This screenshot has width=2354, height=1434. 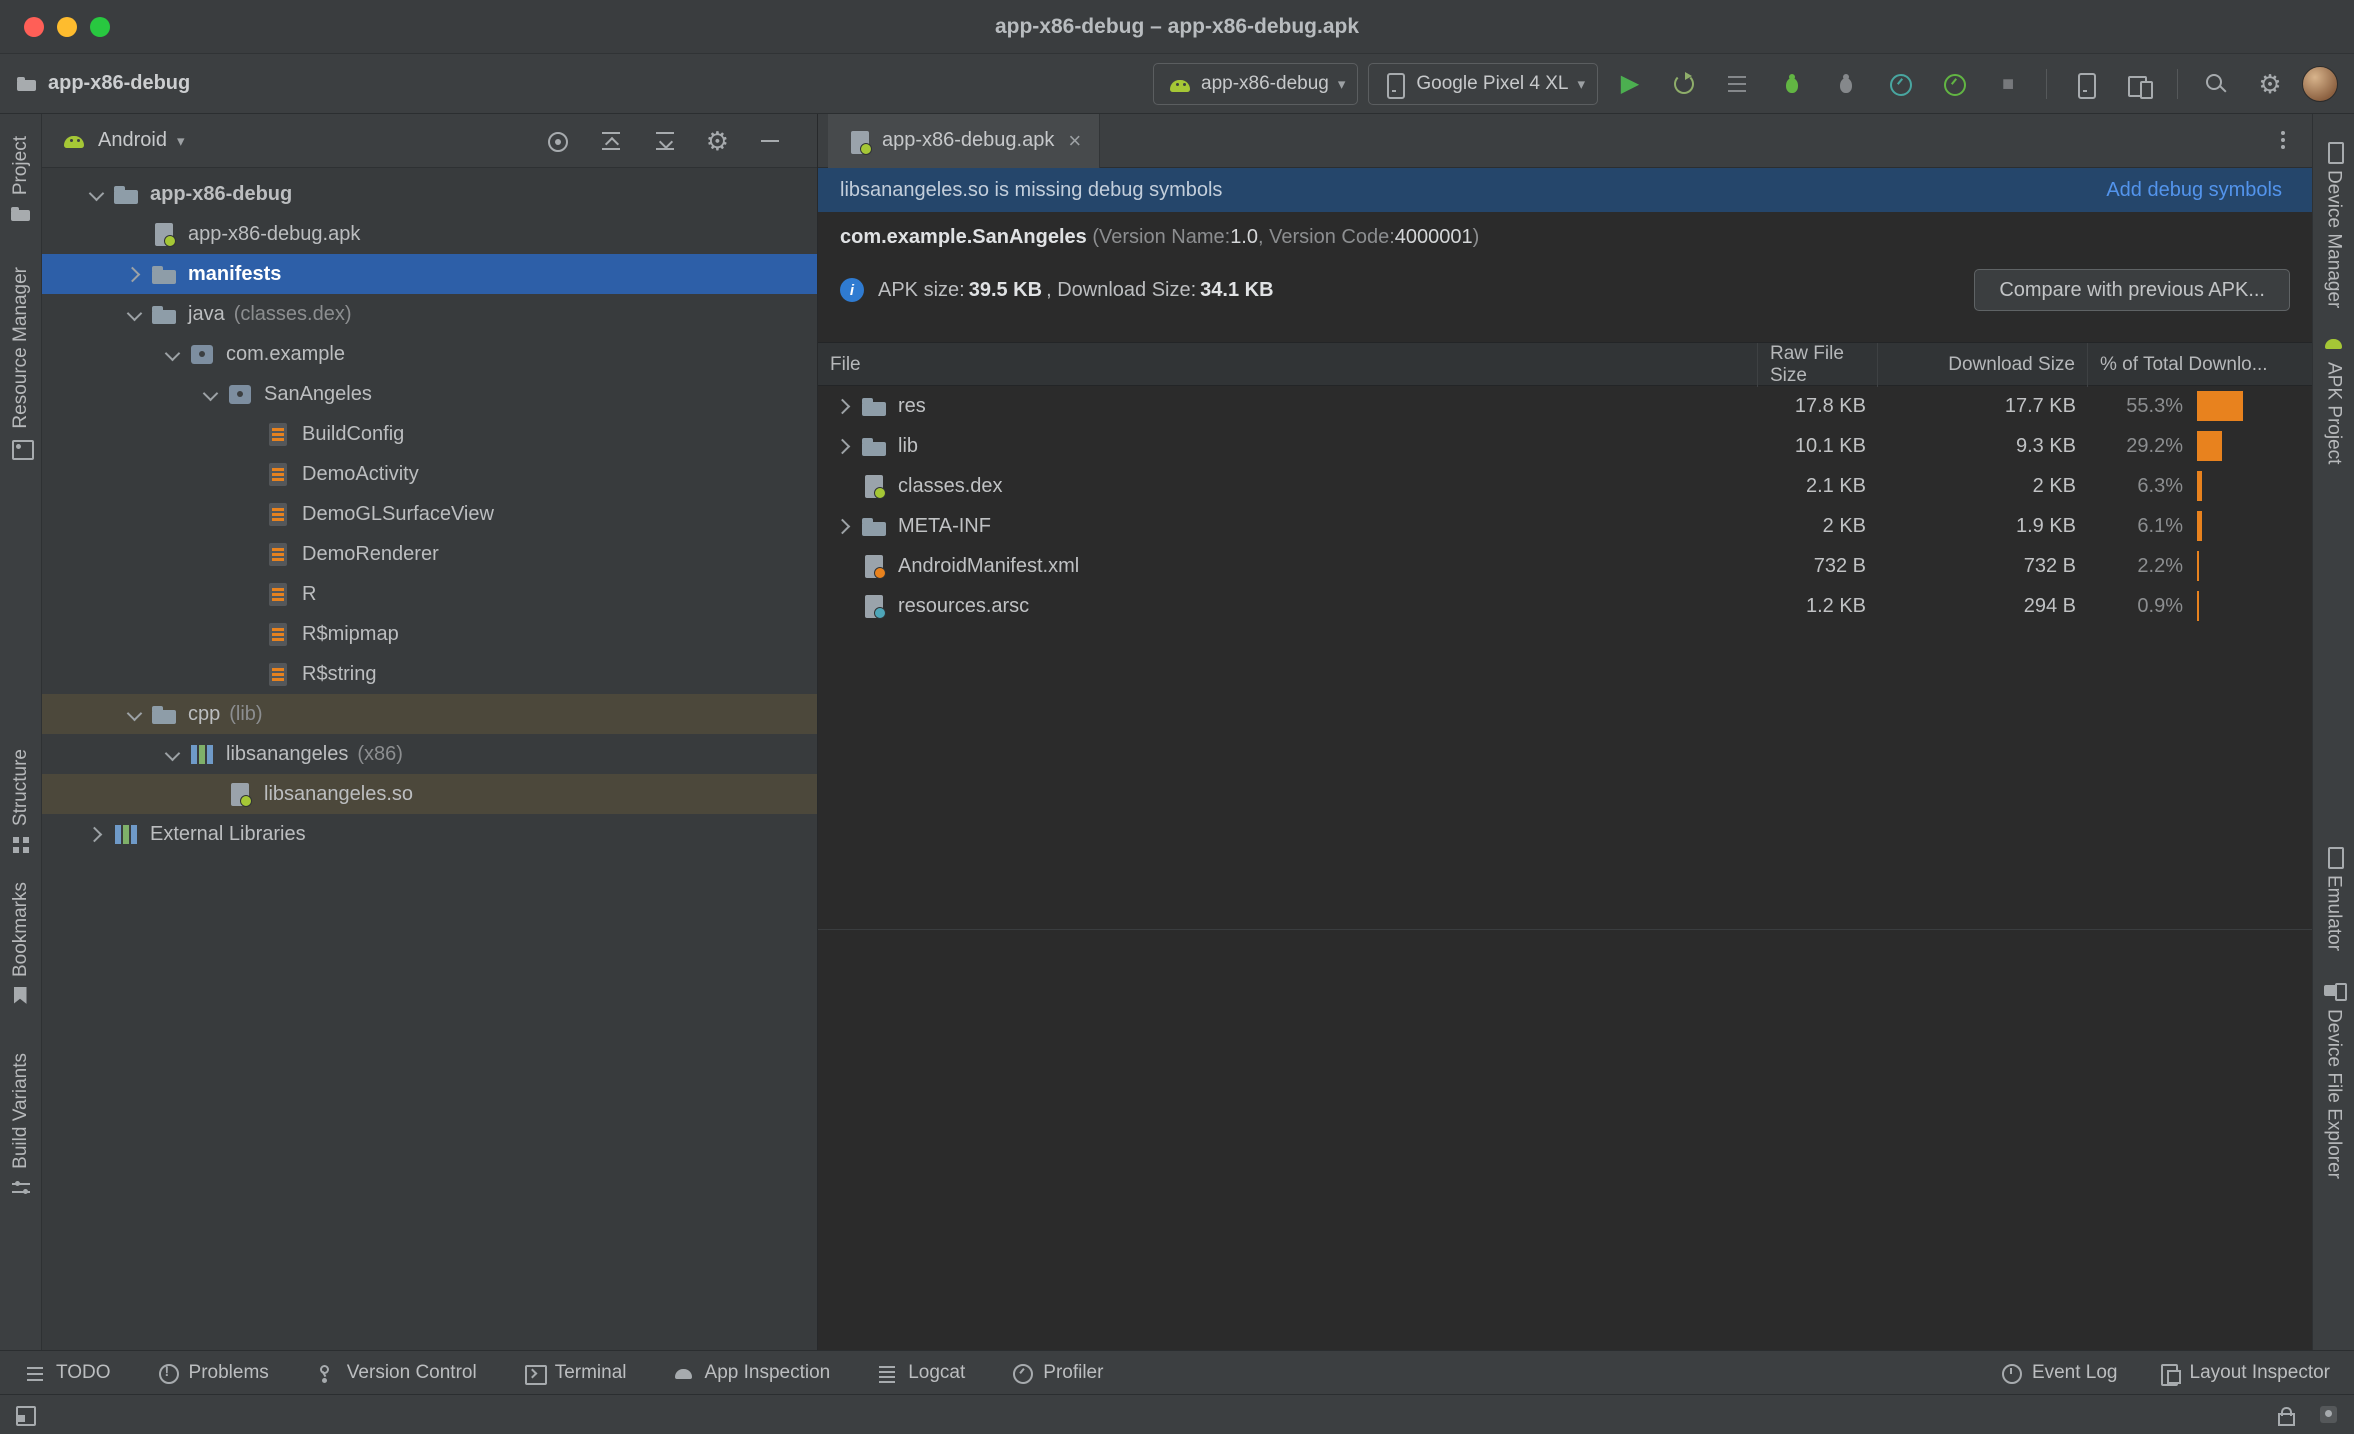 What do you see at coordinates (278, 554) in the screenshot?
I see `class-icon` at bounding box center [278, 554].